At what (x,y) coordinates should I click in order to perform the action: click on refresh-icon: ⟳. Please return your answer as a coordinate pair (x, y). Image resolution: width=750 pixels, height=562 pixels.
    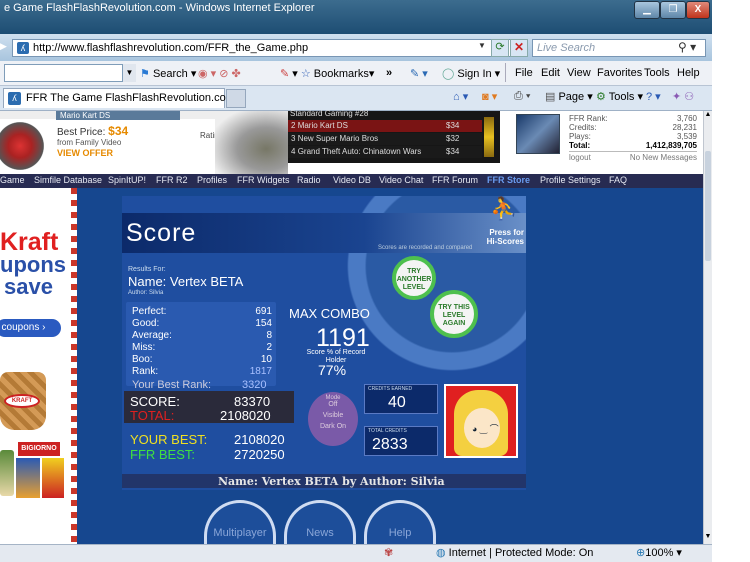
    Looking at the image, I should click on (500, 48).